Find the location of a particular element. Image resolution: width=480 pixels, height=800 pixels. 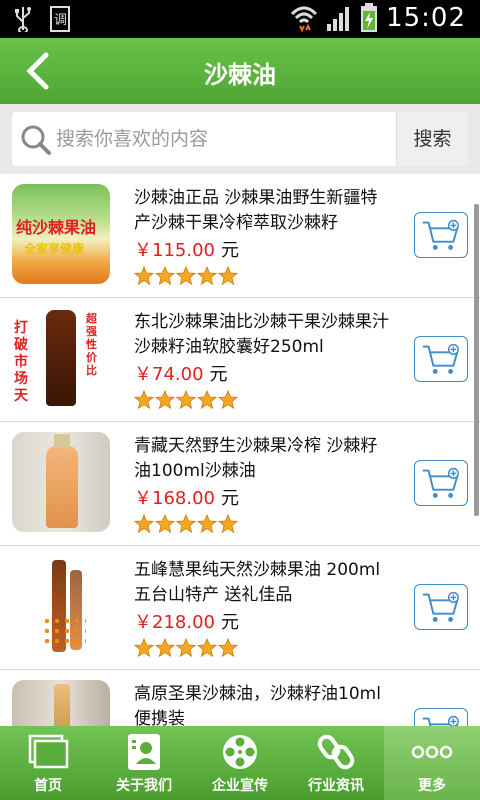

product-name: 五峰慧果纯天然沙棘果油 200ml 五台山特产 送礼佳品 is located at coordinates (257, 582).